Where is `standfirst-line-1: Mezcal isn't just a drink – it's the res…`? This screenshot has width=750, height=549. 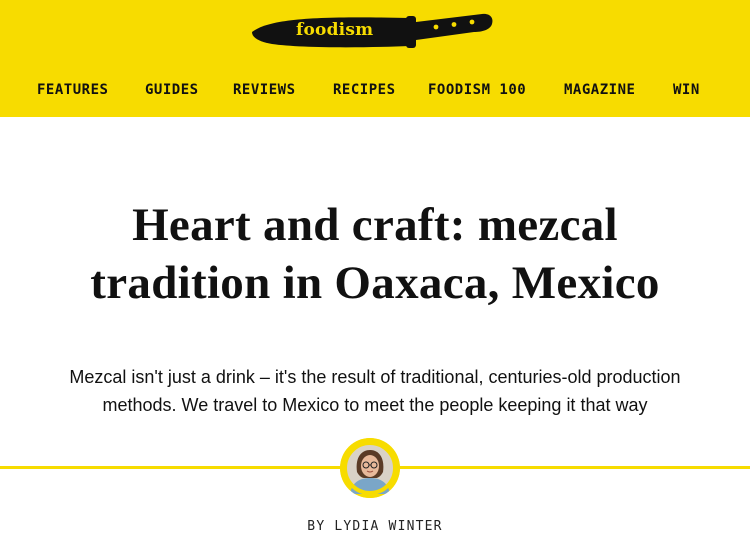
standfirst-line-1: Mezcal isn't just a drink – it's the res… is located at coordinates (375, 377).